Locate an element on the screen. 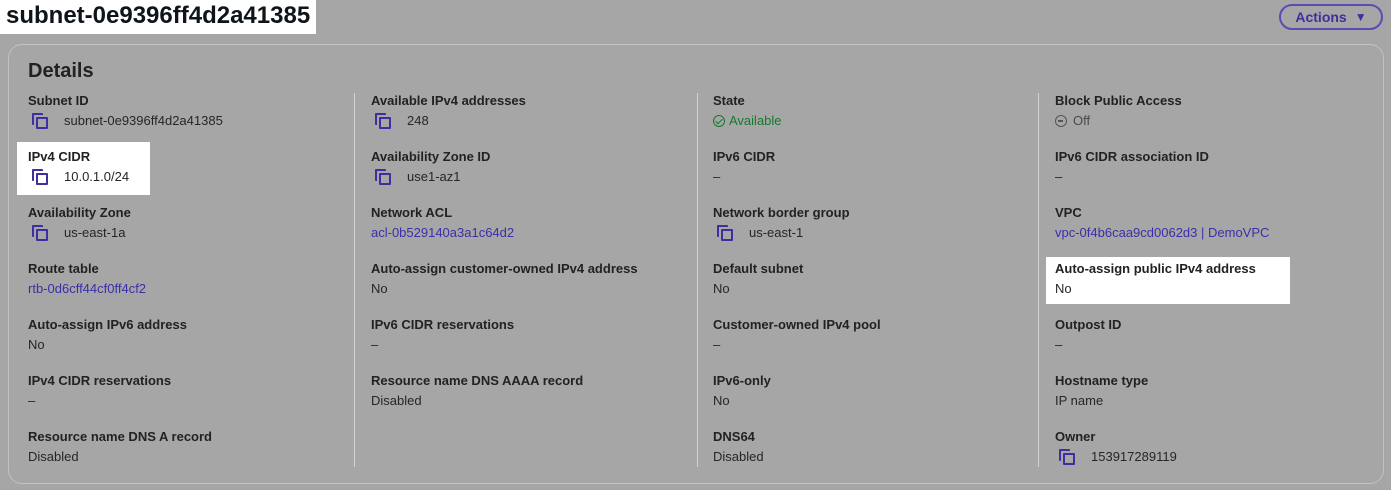 The width and height of the screenshot is (1391, 490). field-ipv6-only: IPv6-only No is located at coordinates (873, 397).